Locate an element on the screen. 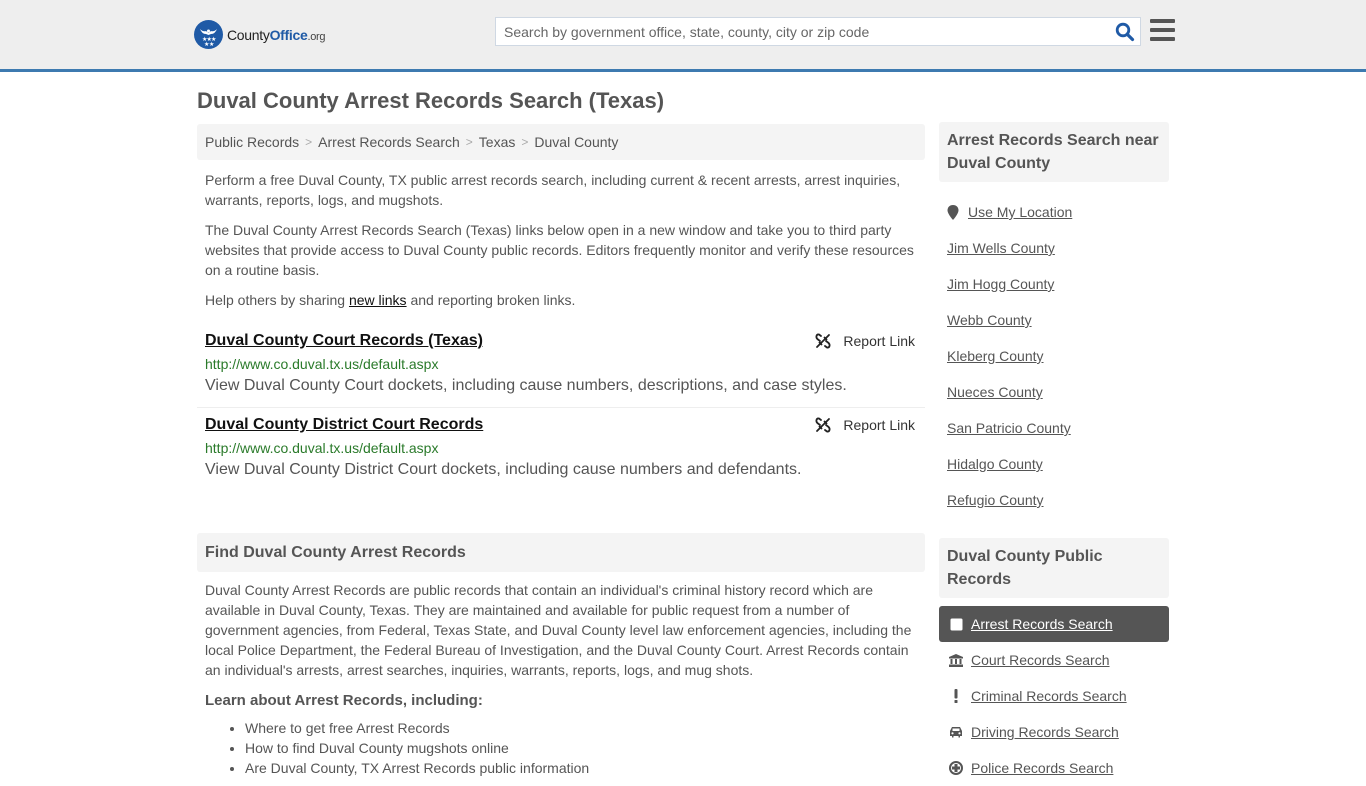 The image size is (1366, 786). exclamation-icon is located at coordinates (956, 696).